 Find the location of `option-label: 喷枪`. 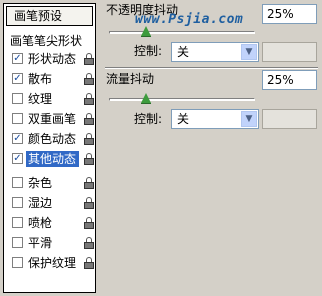

option-label: 喷枪 is located at coordinates (40, 223).